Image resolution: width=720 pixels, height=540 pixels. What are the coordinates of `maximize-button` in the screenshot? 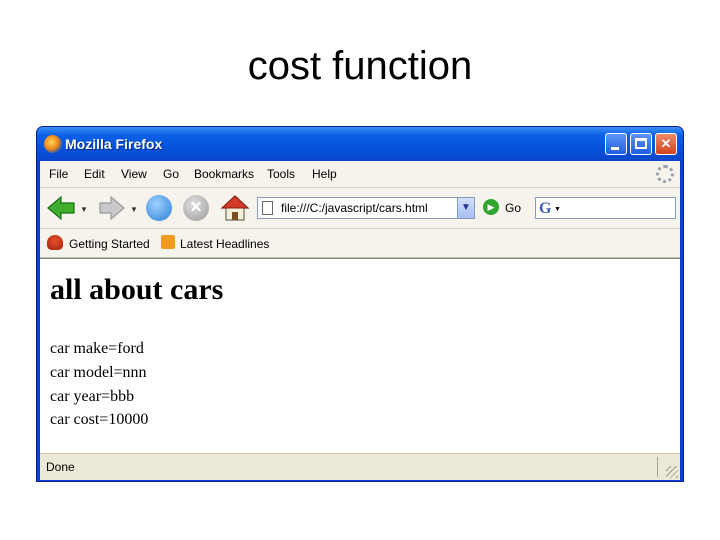 It's located at (641, 144).